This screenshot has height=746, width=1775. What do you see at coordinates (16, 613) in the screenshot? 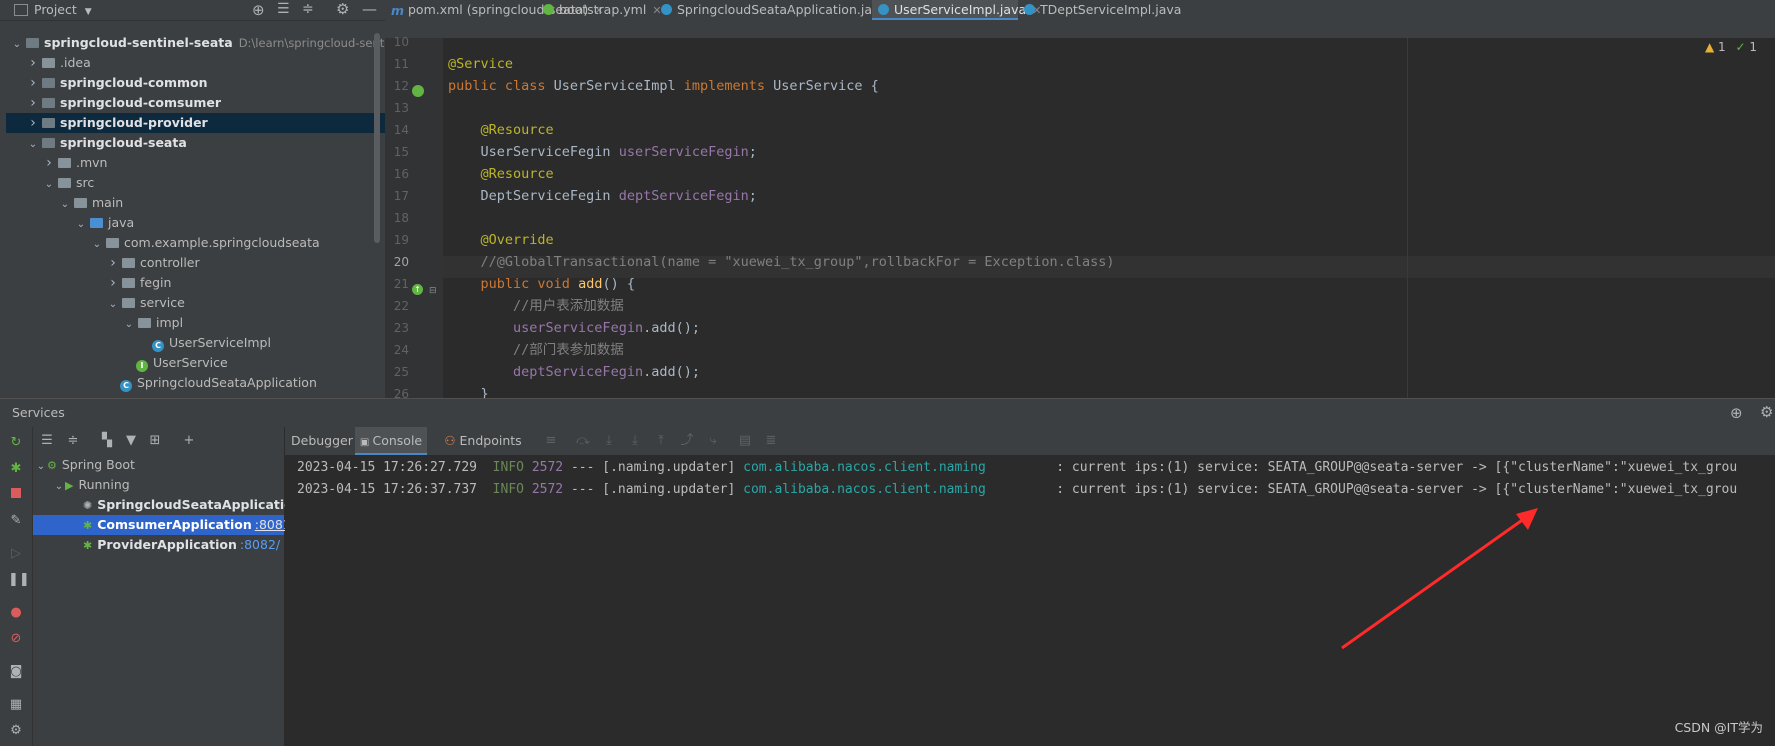
I see `breakpoints-icon: ●` at bounding box center [16, 613].